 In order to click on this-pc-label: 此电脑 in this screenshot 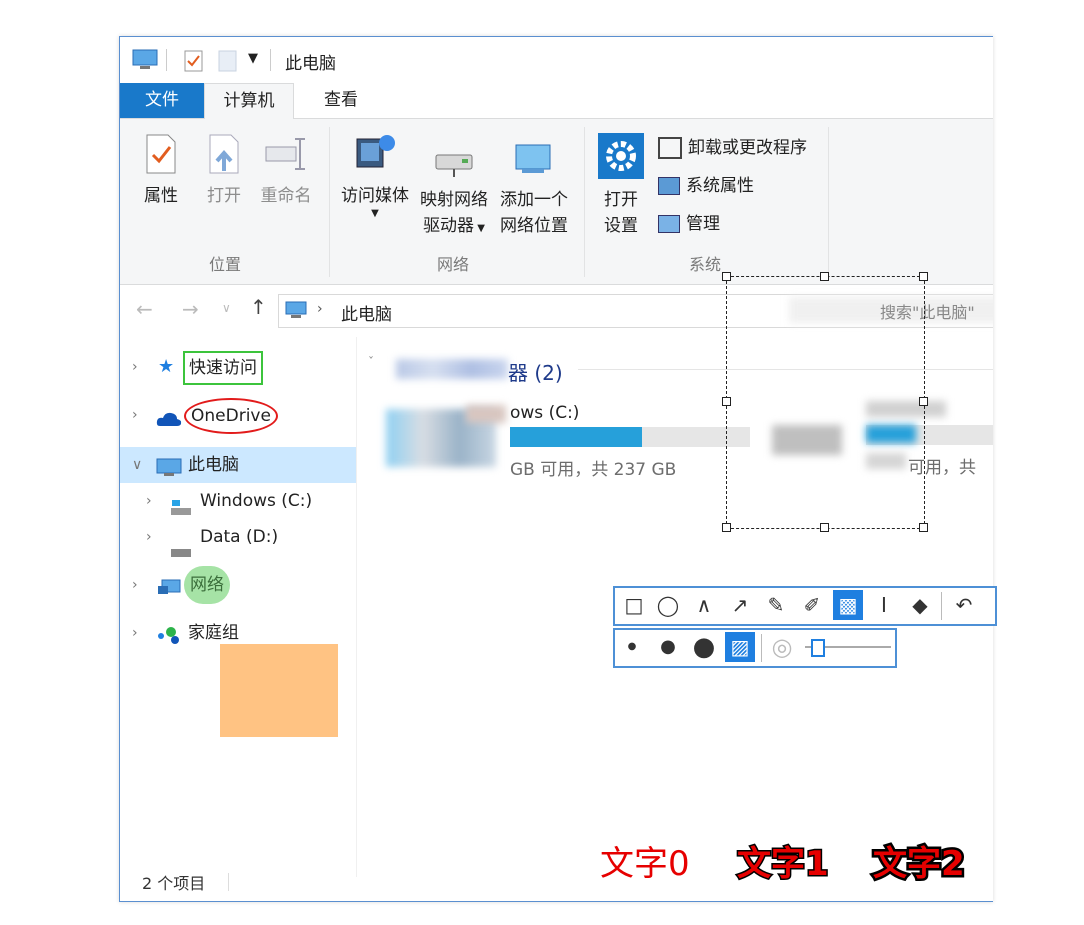, I will do `click(213, 465)`.